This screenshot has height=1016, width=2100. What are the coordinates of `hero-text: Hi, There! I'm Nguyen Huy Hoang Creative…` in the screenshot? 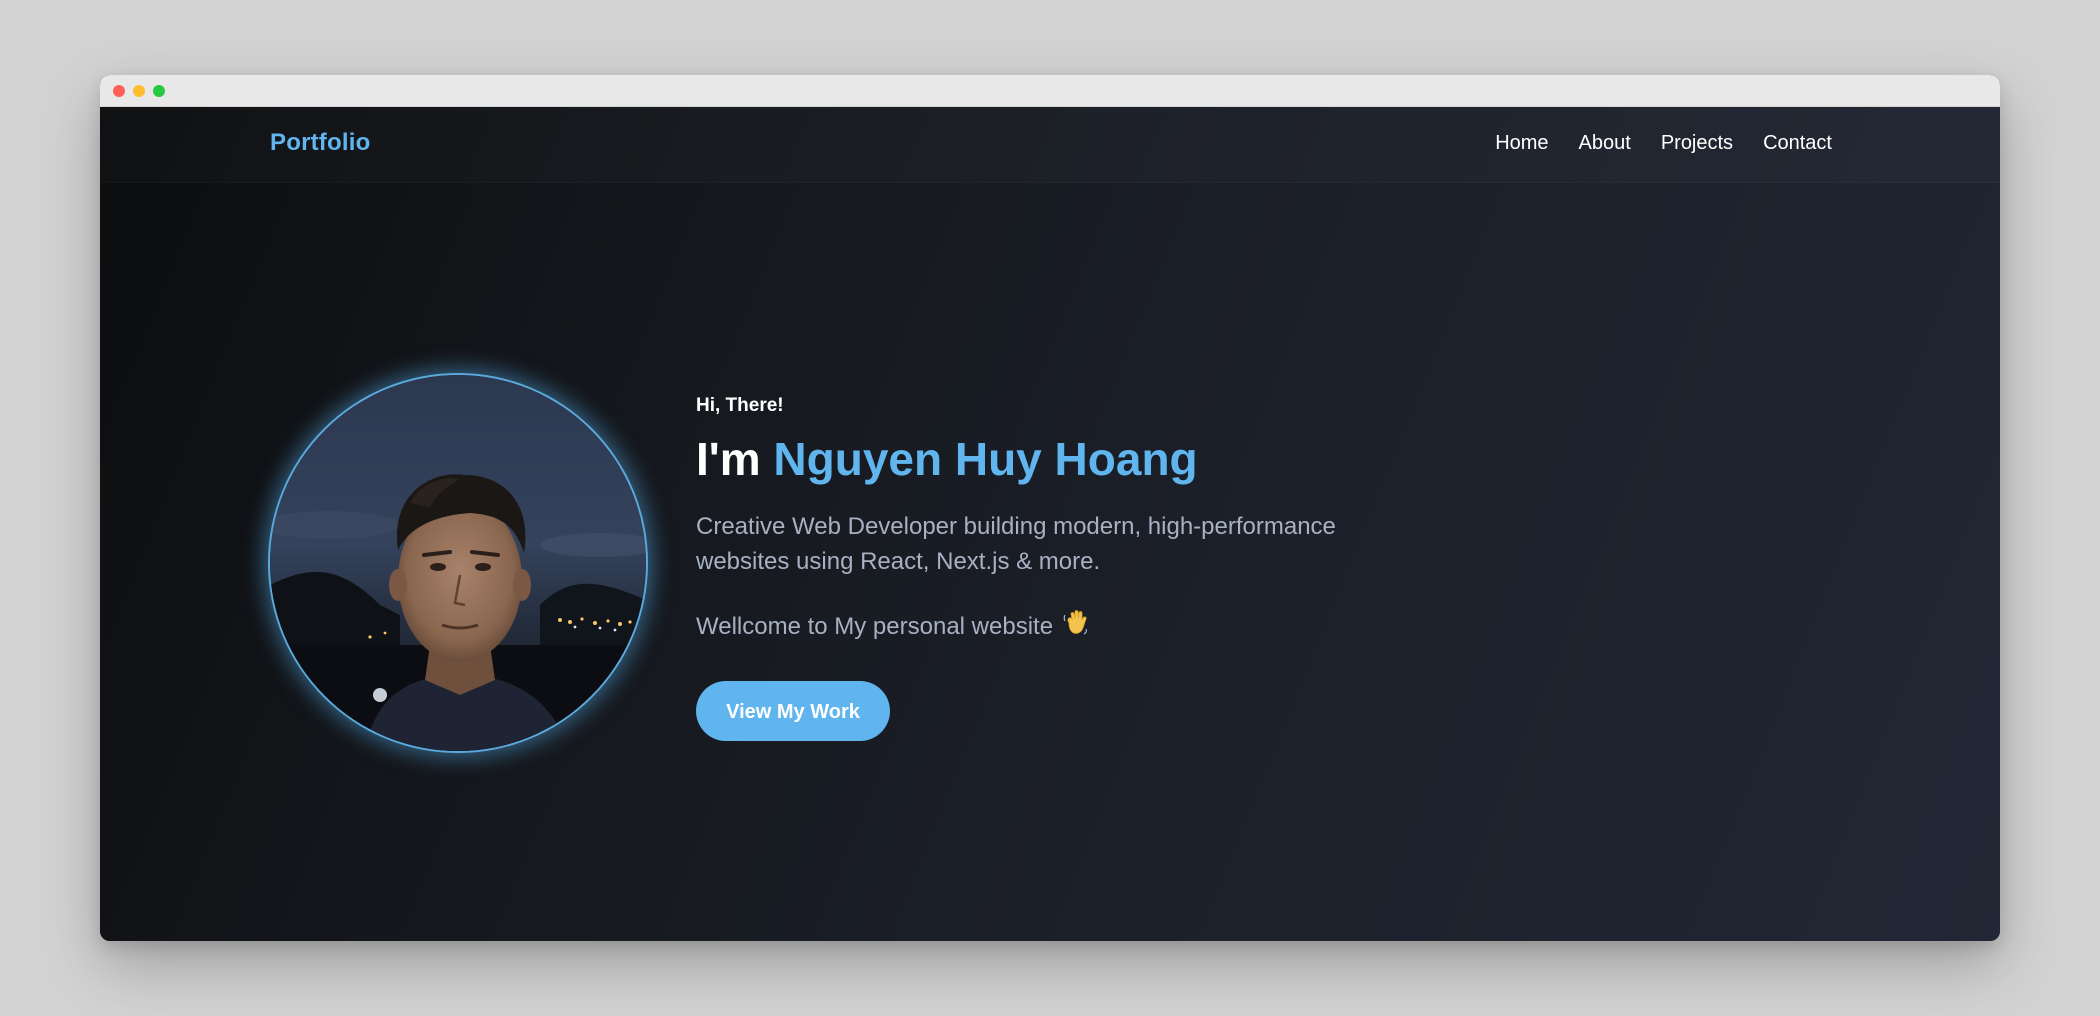 It's located at (1076, 568).